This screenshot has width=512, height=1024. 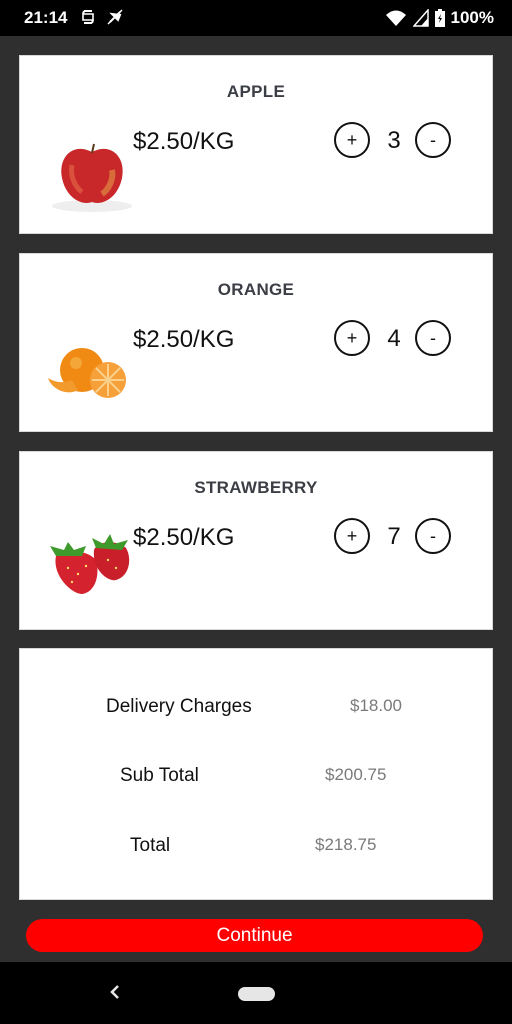 What do you see at coordinates (394, 536) in the screenshot?
I see `quantity-value: 7` at bounding box center [394, 536].